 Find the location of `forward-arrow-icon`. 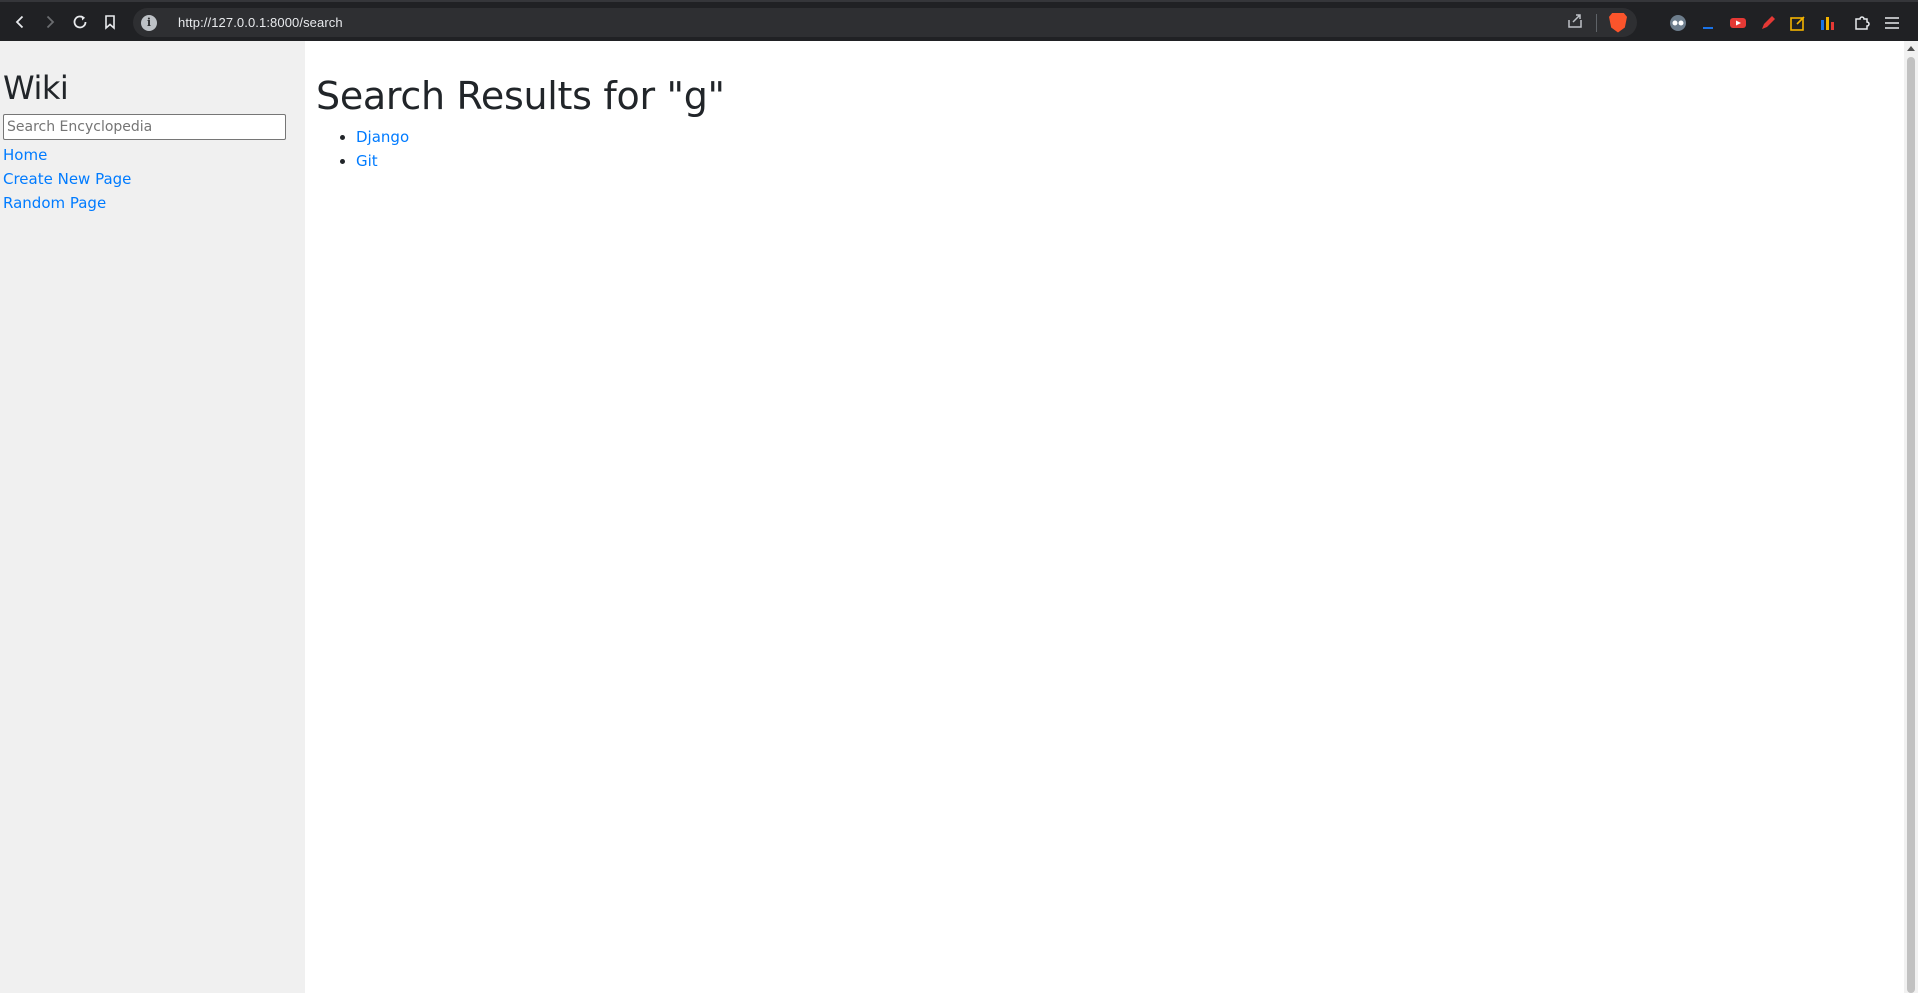

forward-arrow-icon is located at coordinates (50, 22).